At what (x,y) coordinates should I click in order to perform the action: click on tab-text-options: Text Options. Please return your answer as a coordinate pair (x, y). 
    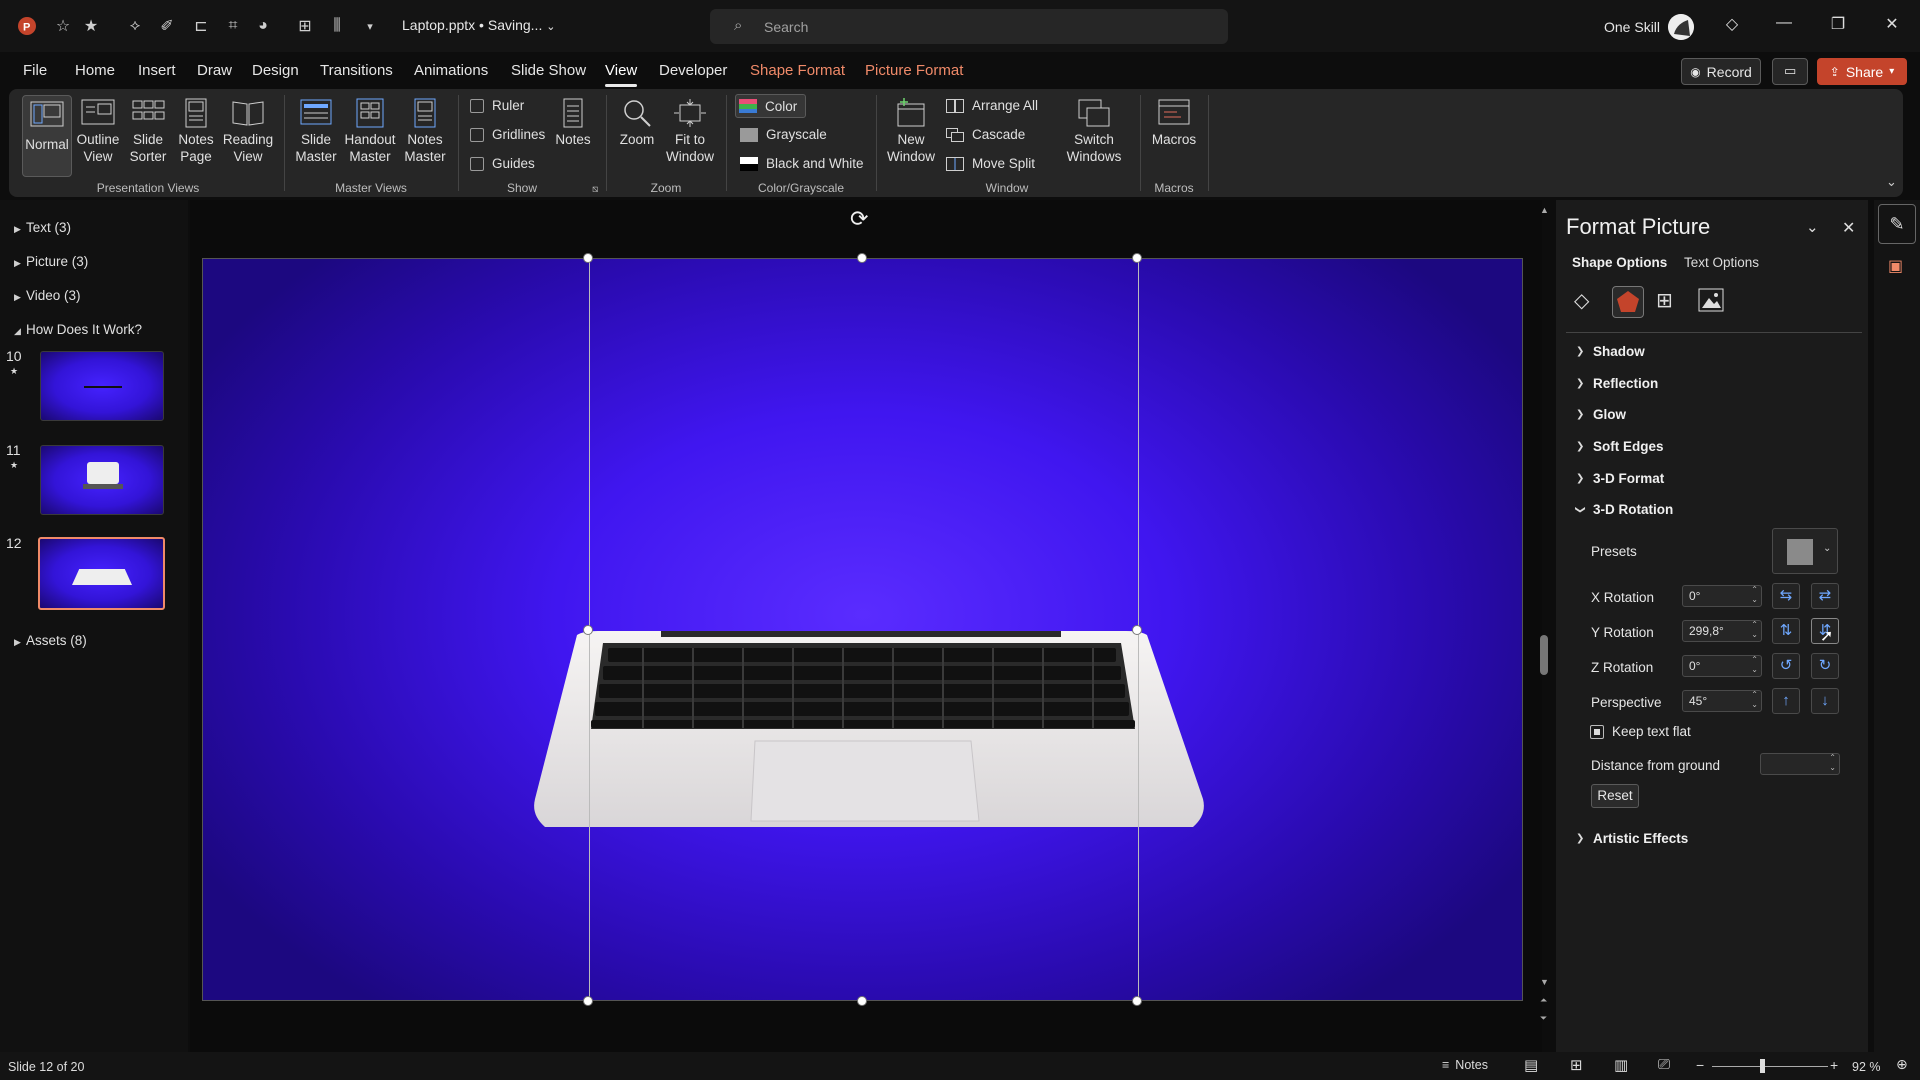
    Looking at the image, I should click on (1721, 262).